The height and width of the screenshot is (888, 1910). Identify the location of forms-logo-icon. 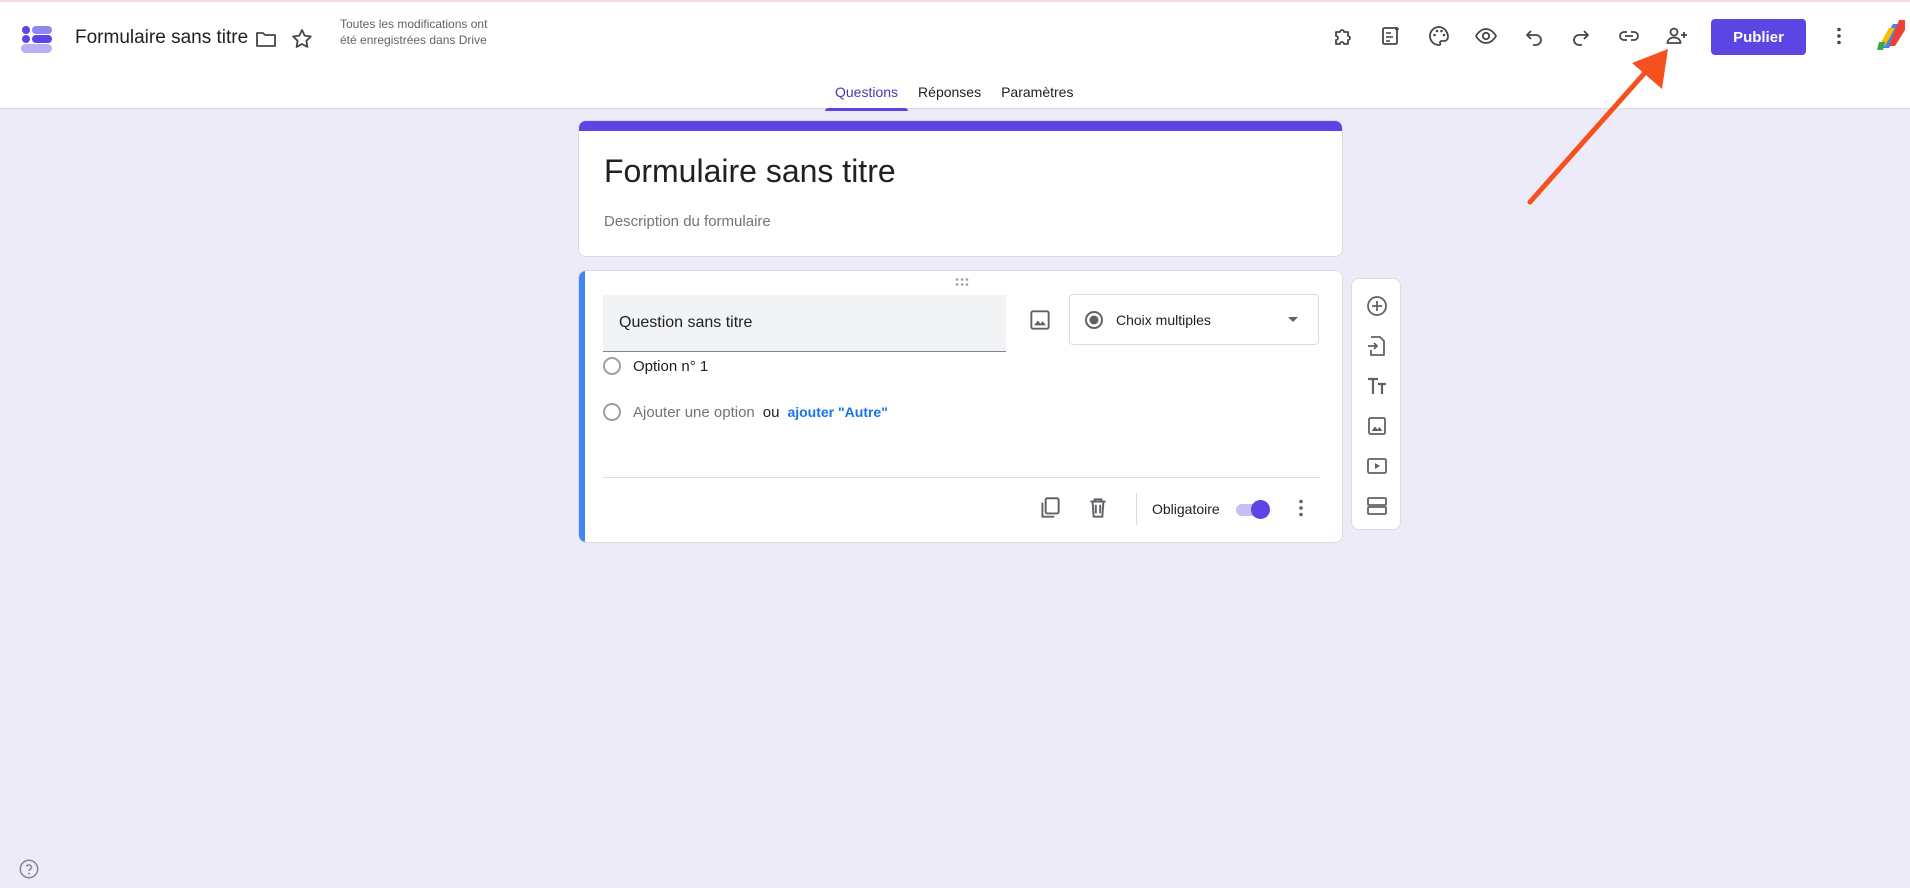
(37, 39).